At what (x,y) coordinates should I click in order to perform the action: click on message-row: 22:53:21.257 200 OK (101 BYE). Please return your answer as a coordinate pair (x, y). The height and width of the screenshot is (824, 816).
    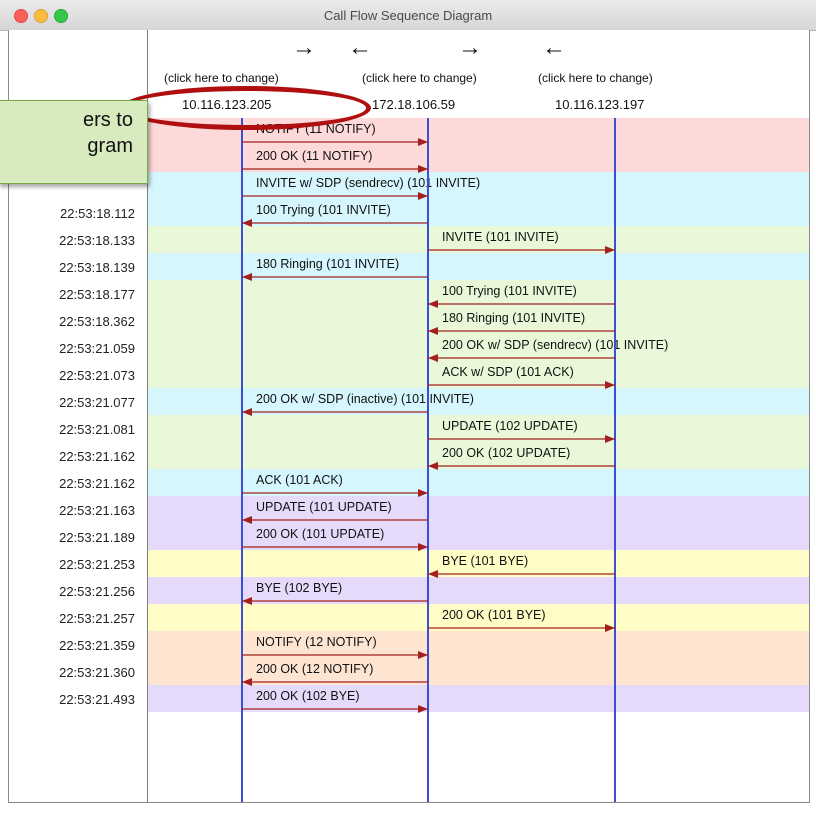
    Looking at the image, I should click on (409, 617).